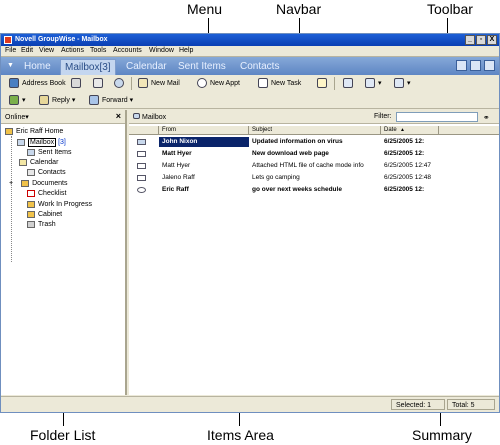 Image resolution: width=500 pixels, height=445 pixels. Describe the element at coordinates (10, 65) in the screenshot. I see `navbar-dropdown-icon: ▼` at that location.